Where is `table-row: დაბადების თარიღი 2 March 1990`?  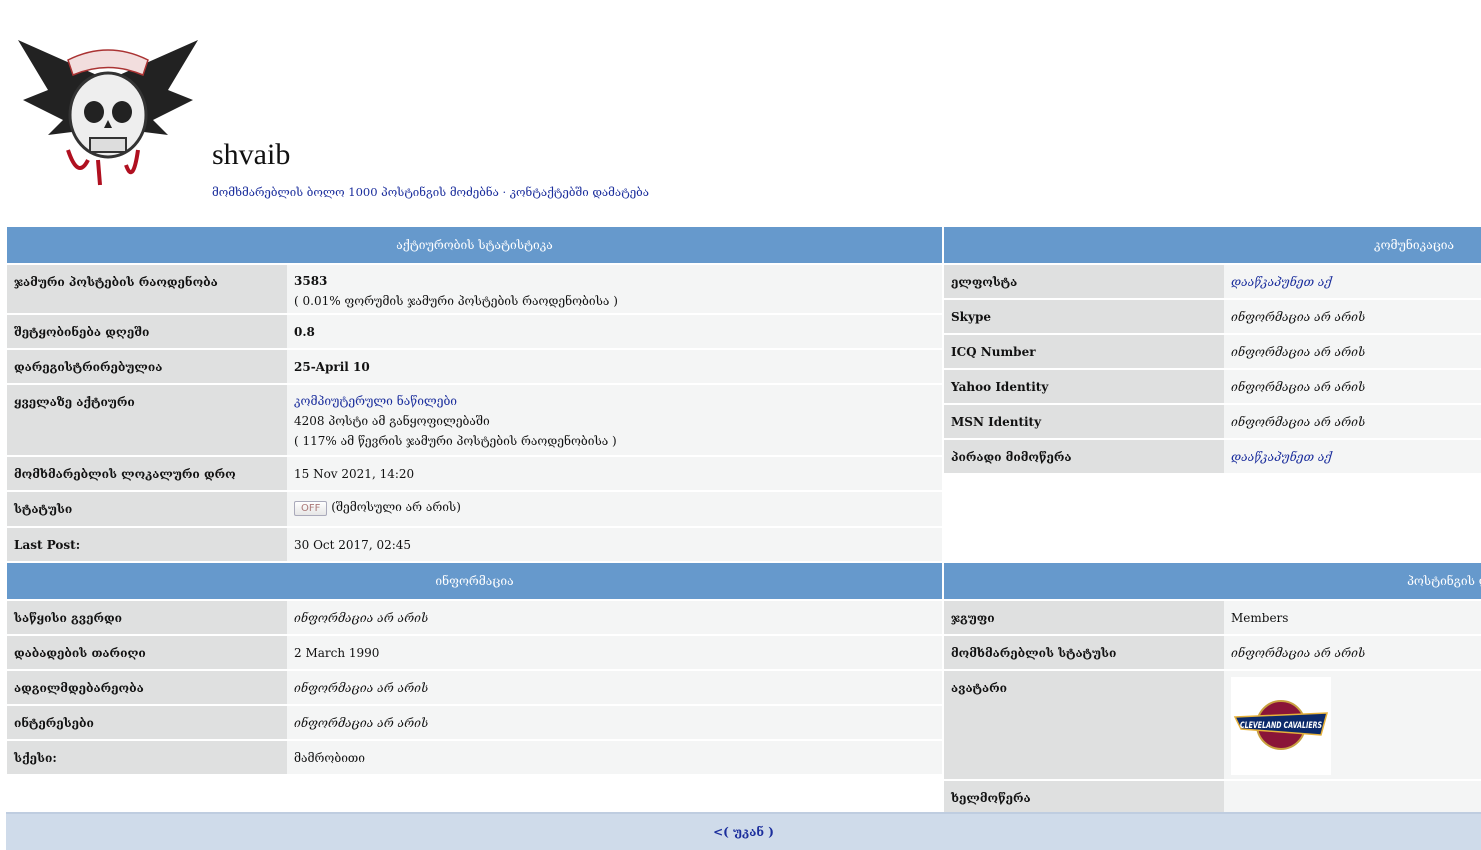 table-row: დაბადების თარიღი 2 March 1990 is located at coordinates (474, 653).